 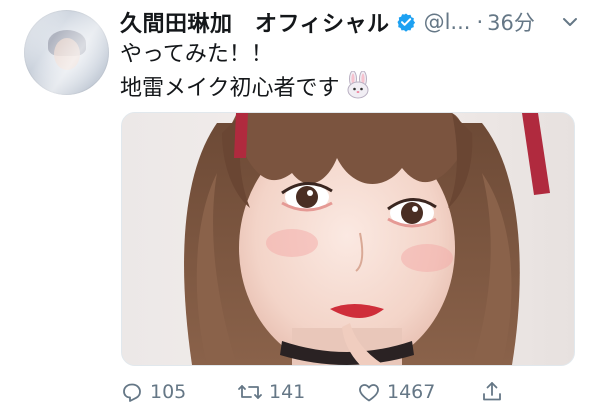 I want to click on retweet-button: 141, so click(x=271, y=392).